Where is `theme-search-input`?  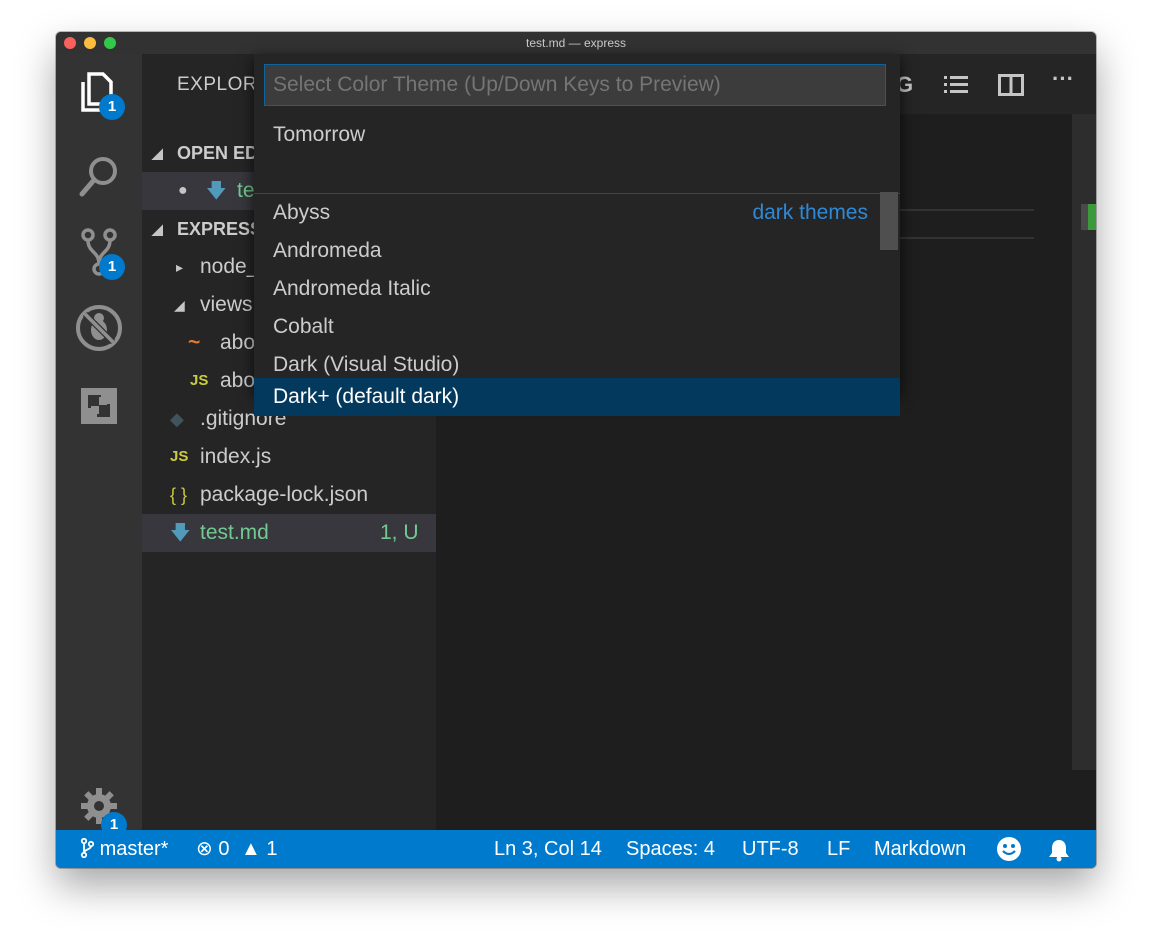 theme-search-input is located at coordinates (575, 85).